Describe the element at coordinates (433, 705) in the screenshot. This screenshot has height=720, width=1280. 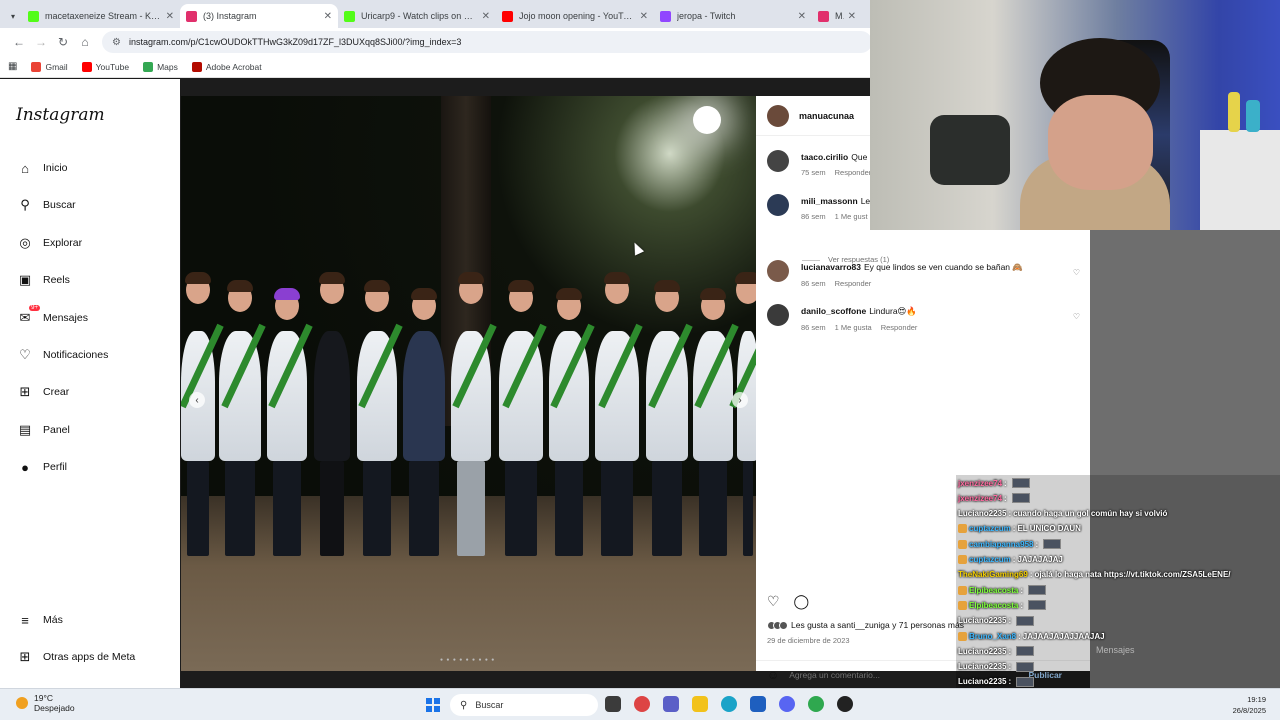
I see `windows-start-icon` at that location.